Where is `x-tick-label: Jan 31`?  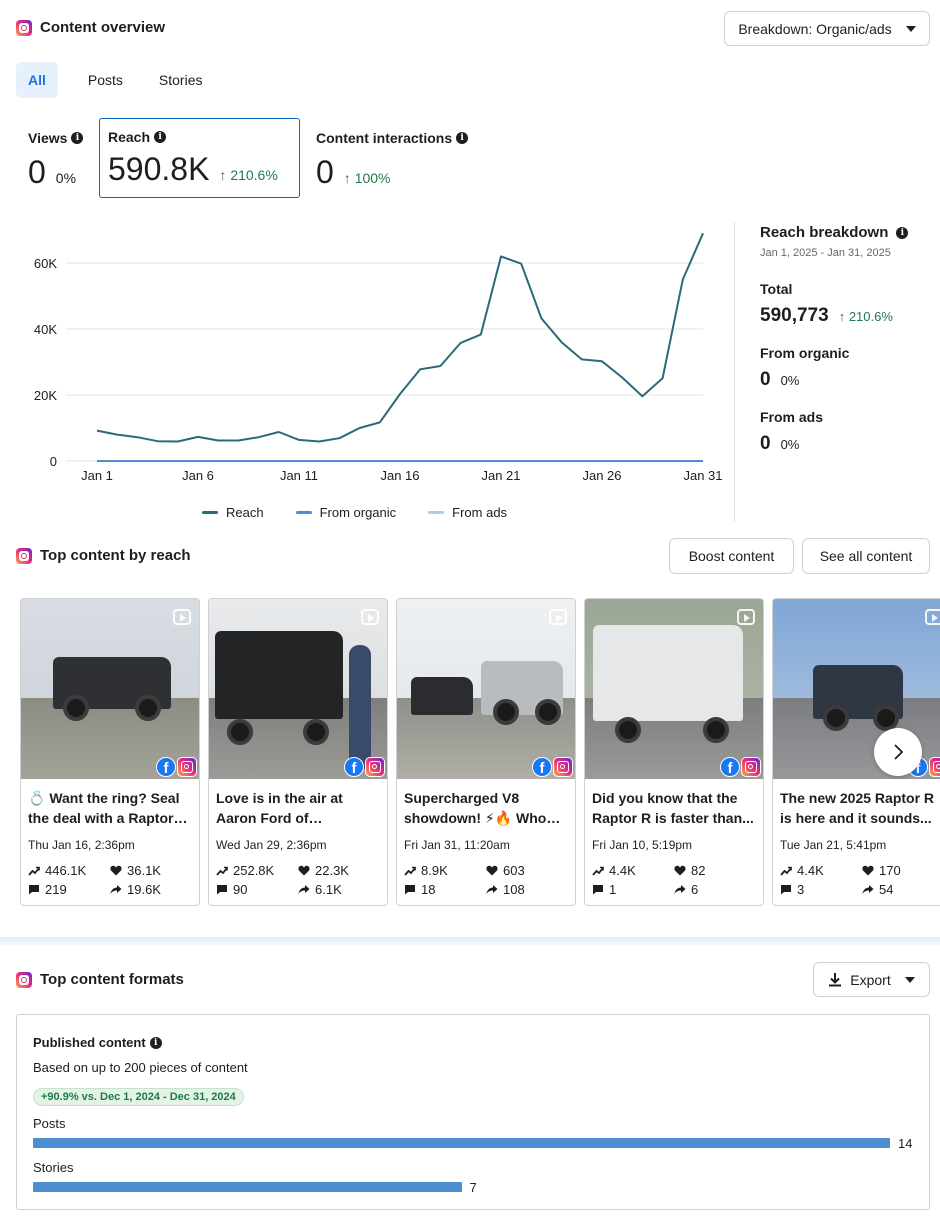 x-tick-label: Jan 31 is located at coordinates (702, 475).